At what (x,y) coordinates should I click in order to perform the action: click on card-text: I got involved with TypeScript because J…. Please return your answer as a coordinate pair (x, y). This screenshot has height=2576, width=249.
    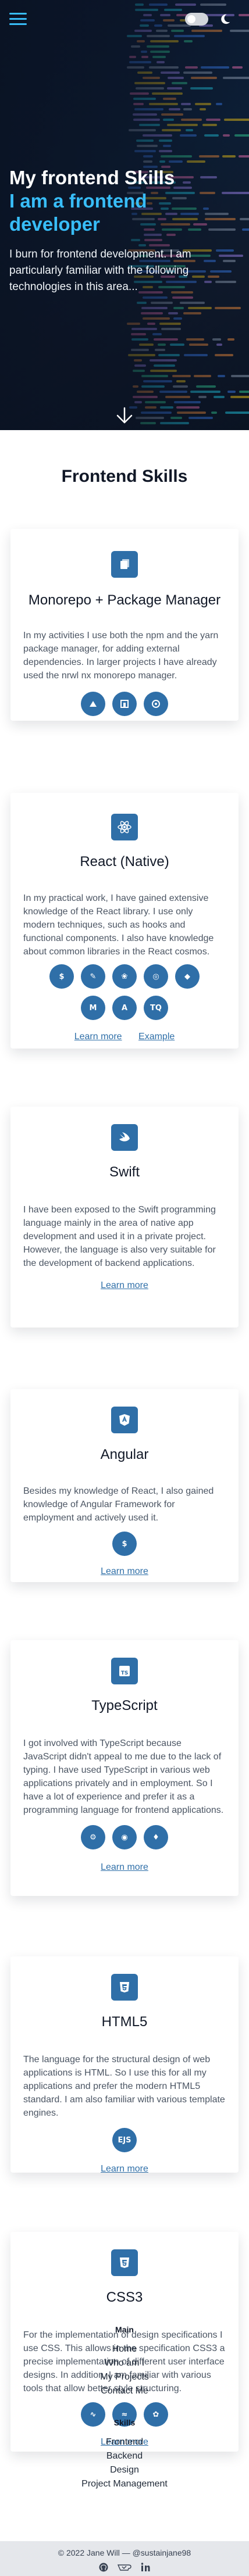
    Looking at the image, I should click on (123, 1777).